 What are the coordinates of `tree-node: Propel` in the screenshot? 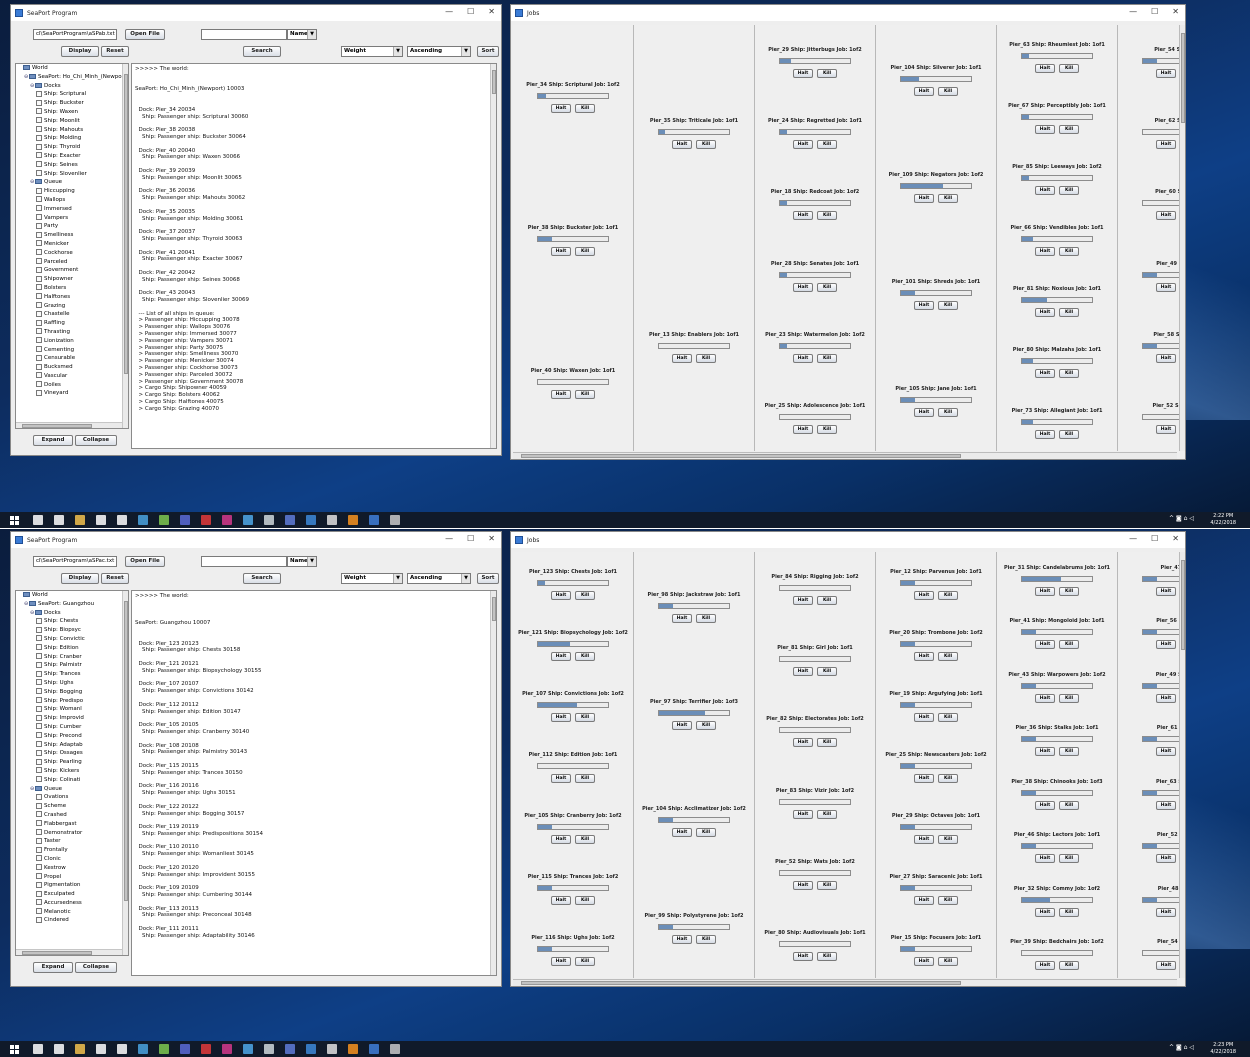 It's located at (72, 877).